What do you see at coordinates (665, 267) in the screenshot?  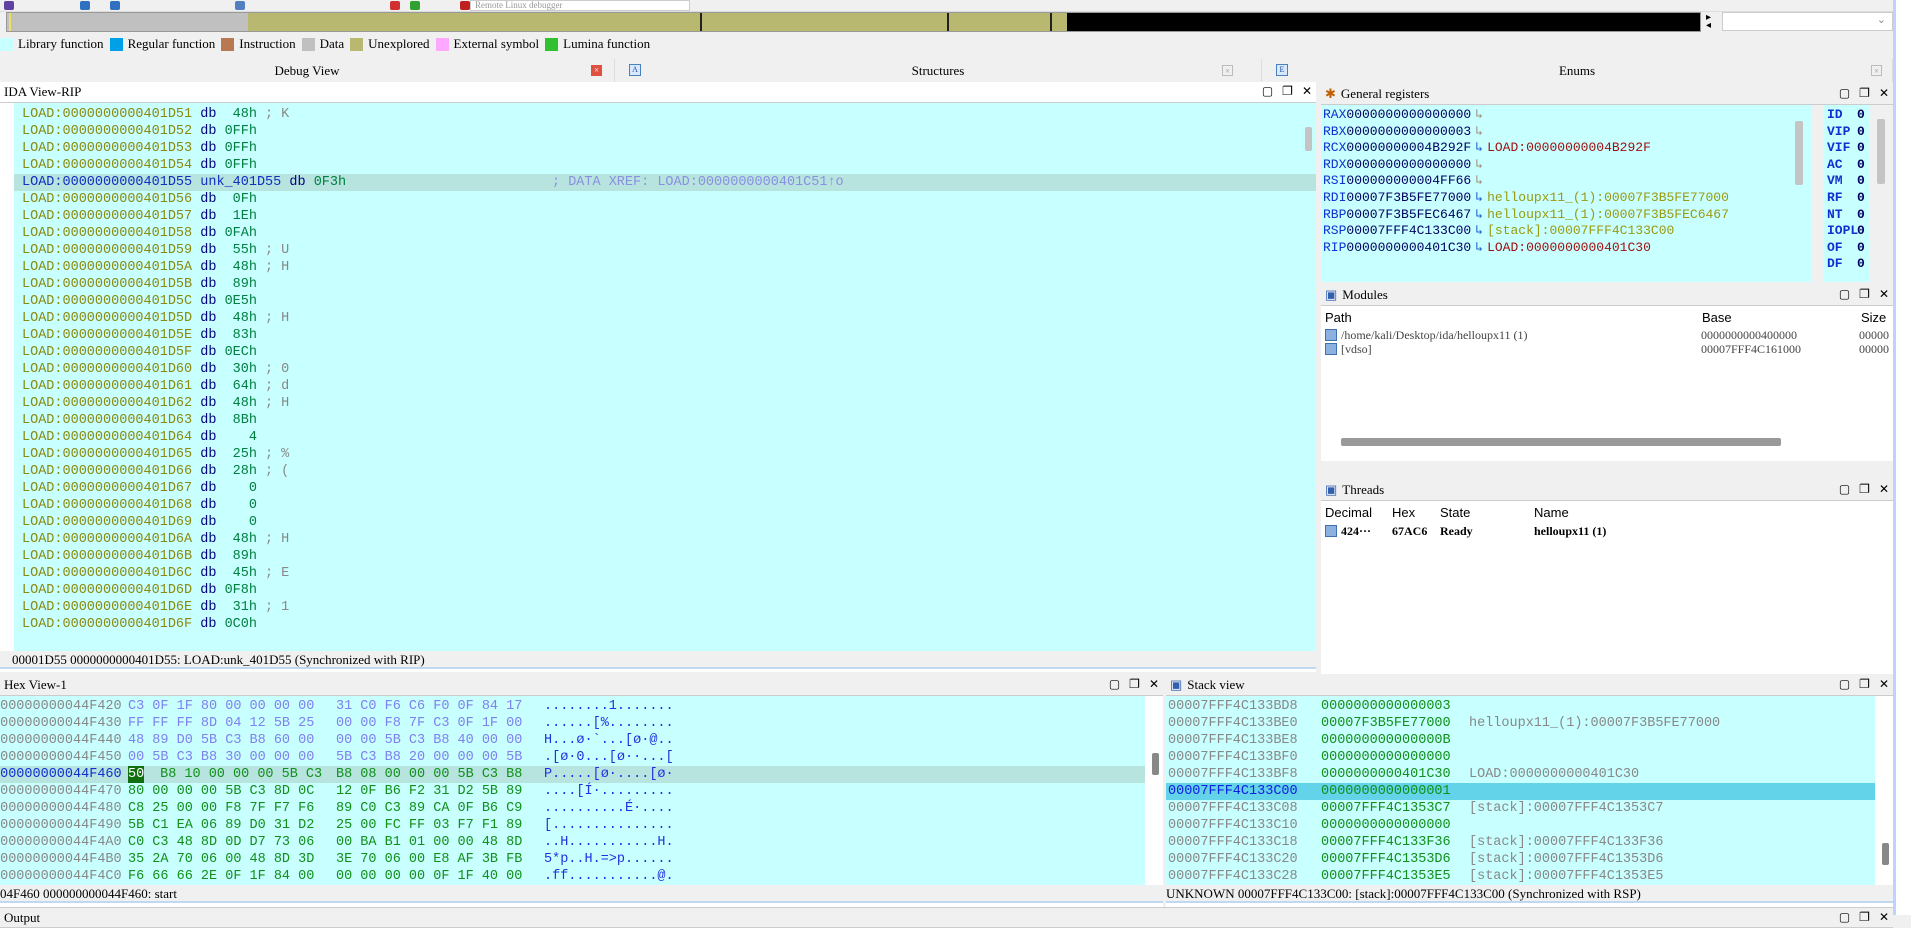 I see `code-line: • LOAD:0000000000401D5A db 48h; H` at bounding box center [665, 267].